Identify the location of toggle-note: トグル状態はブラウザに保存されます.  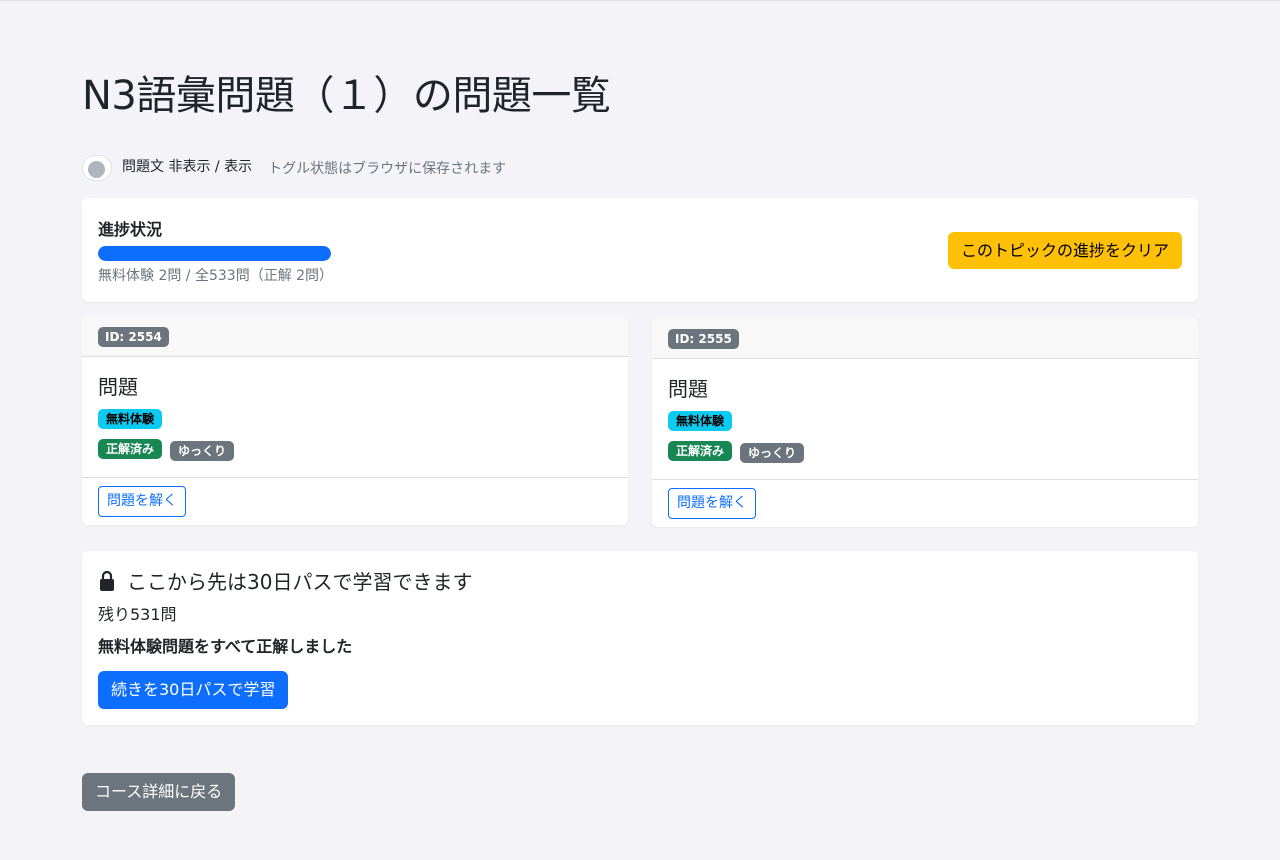
(387, 169).